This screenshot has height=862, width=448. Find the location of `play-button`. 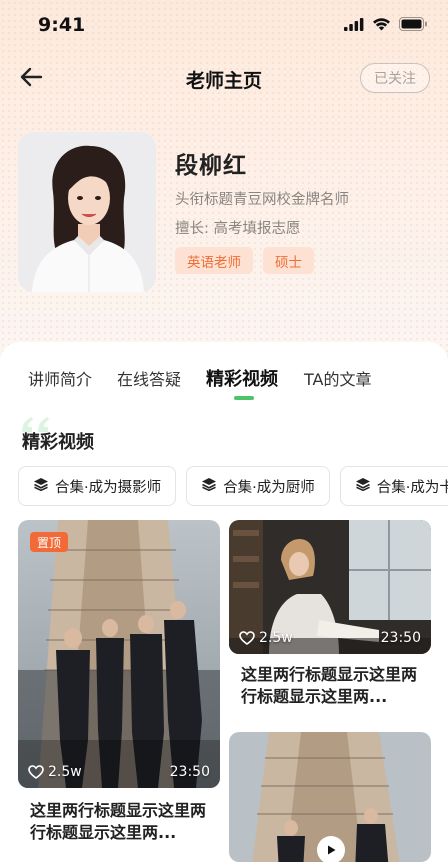

play-button is located at coordinates (331, 849).